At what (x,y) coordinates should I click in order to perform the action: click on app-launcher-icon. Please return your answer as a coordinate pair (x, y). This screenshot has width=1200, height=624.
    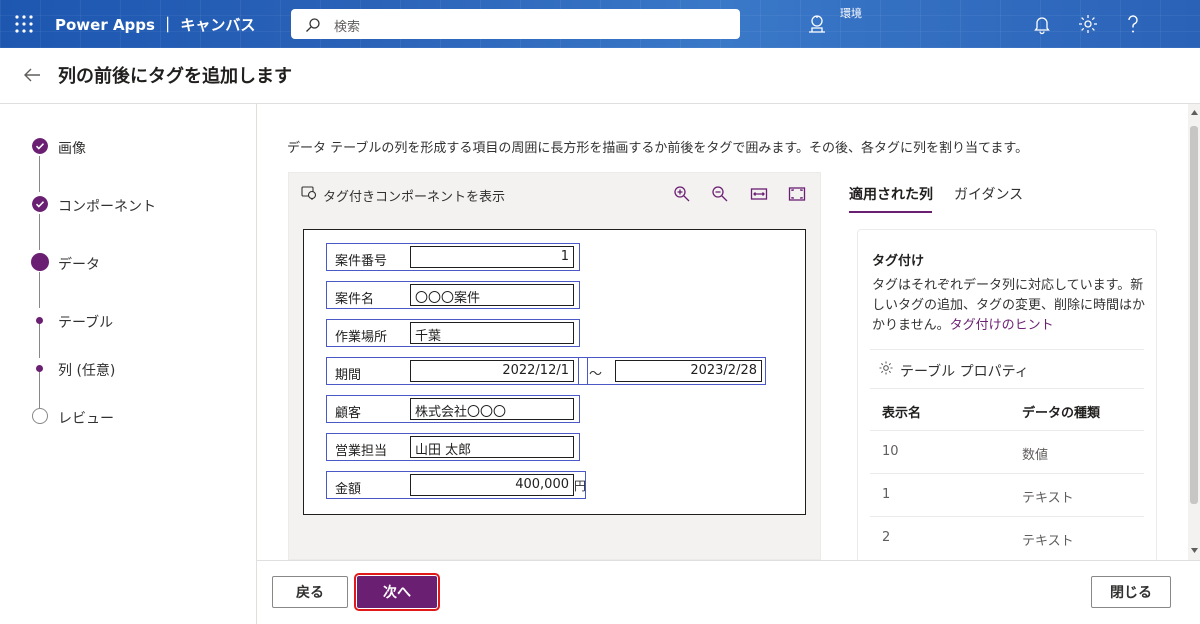
    Looking at the image, I should click on (24, 24).